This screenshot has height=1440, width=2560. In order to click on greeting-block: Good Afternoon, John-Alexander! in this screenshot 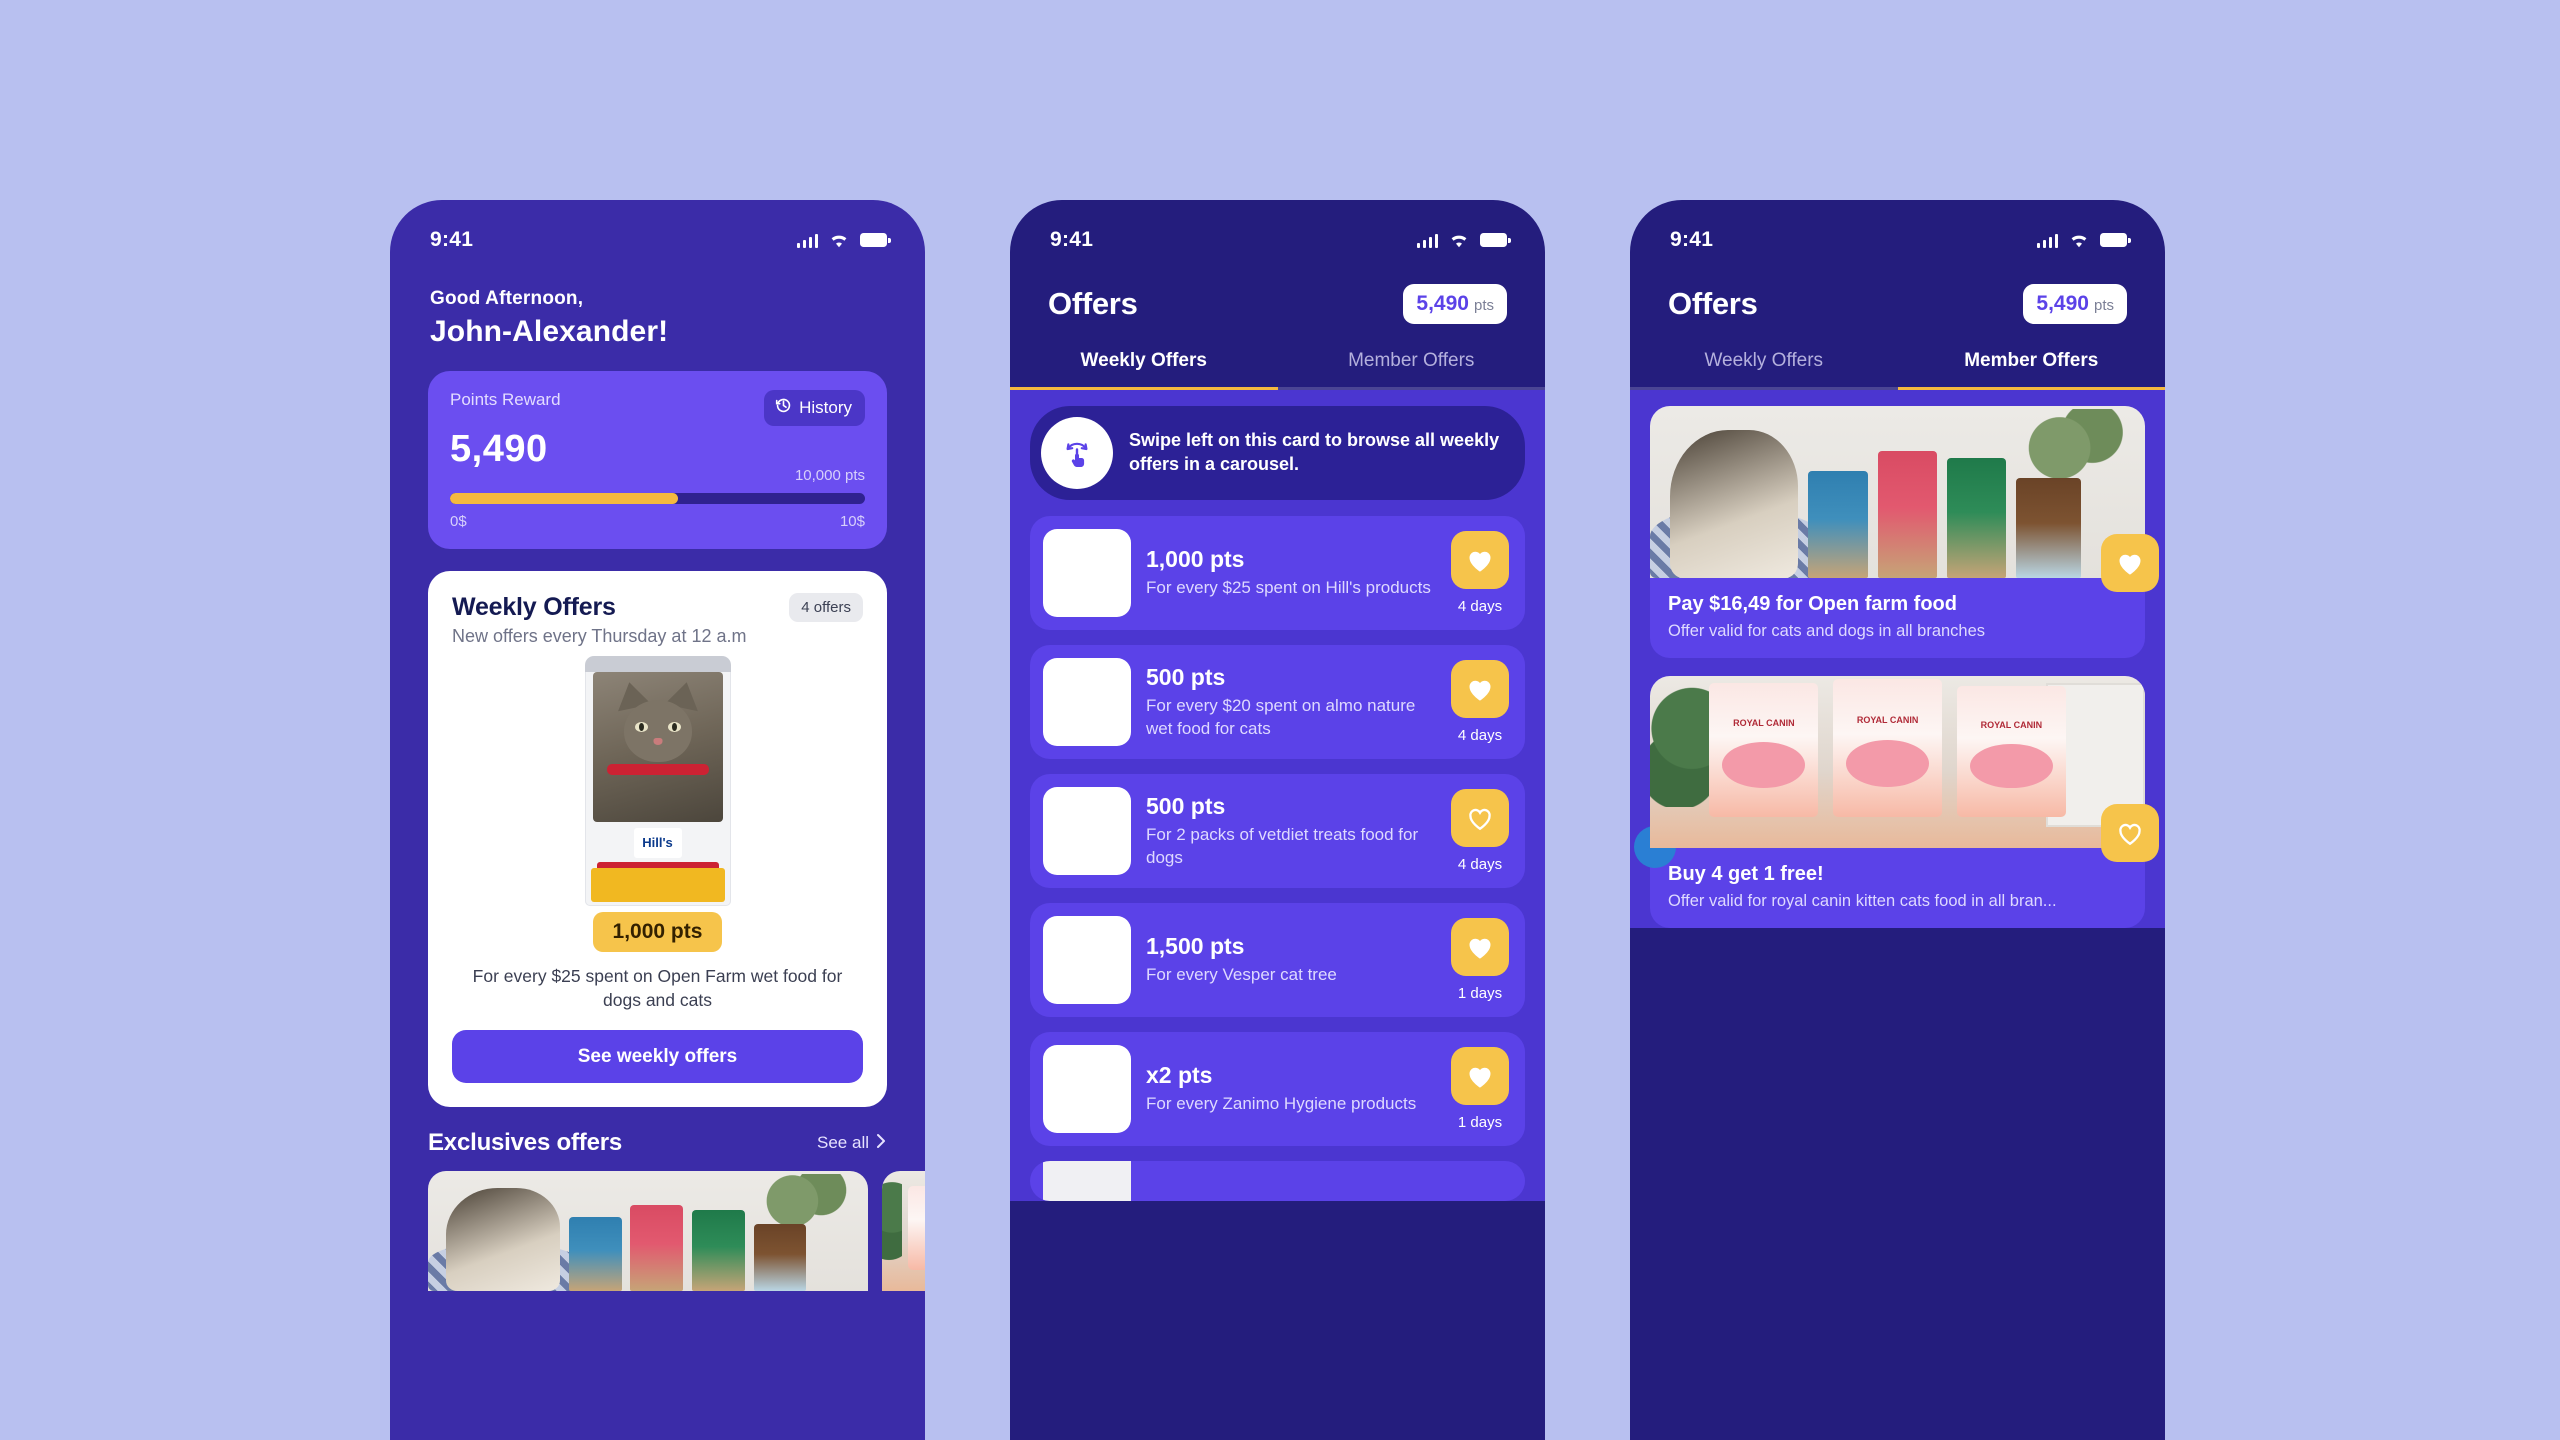, I will do `click(657, 305)`.